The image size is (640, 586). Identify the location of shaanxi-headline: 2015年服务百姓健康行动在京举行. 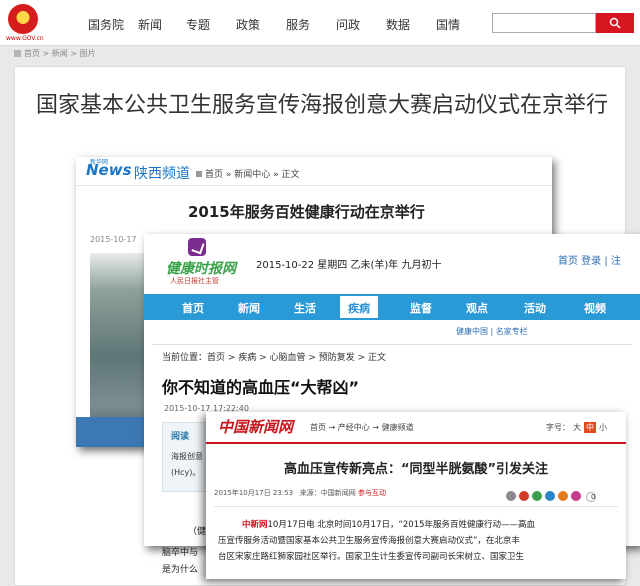
(306, 212).